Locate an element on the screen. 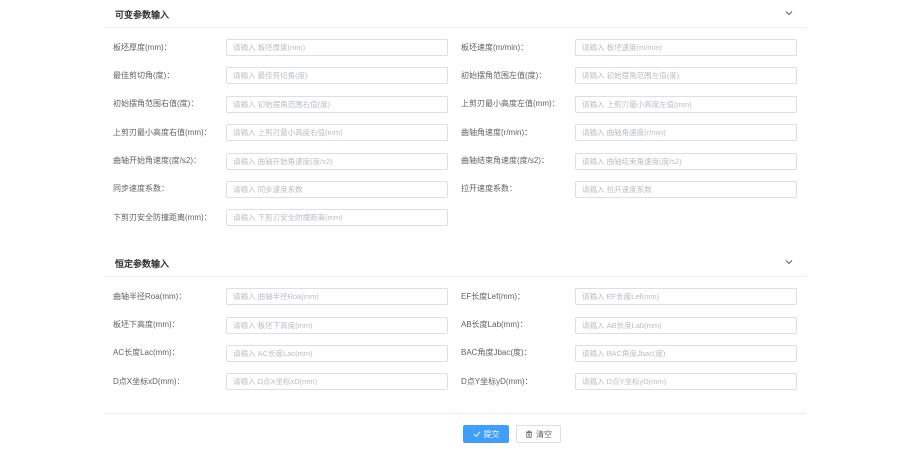 The height and width of the screenshot is (452, 913). upper-blade-min-height-right-input is located at coordinates (337, 132).